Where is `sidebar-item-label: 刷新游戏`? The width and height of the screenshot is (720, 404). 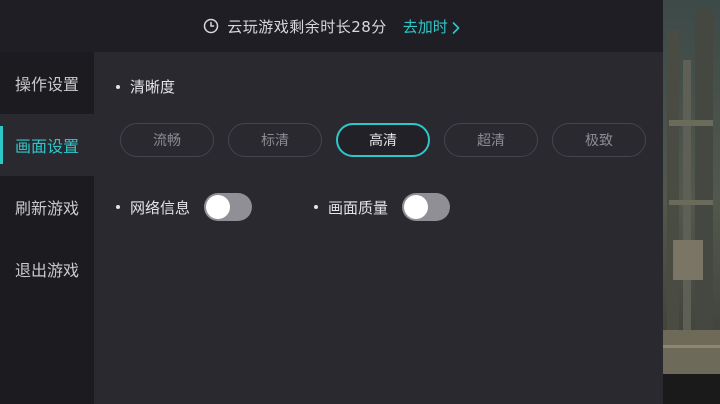
sidebar-item-label: 刷新游戏 is located at coordinates (46, 208).